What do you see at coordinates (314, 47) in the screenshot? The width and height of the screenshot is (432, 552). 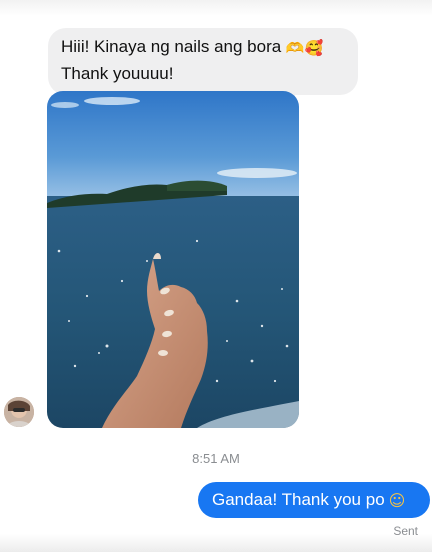 I see `smiling-face-with-hearts-emoji-icon: 🥰` at bounding box center [314, 47].